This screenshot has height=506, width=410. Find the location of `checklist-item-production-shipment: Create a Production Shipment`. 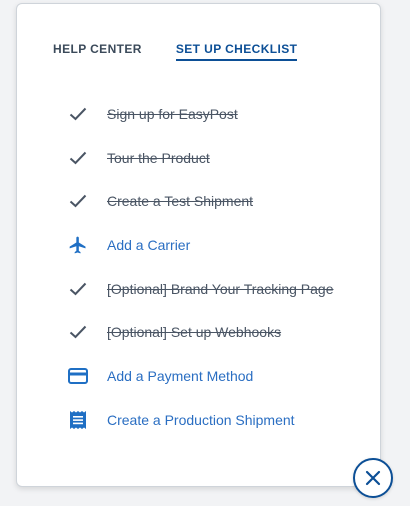

checklist-item-production-shipment: Create a Production Shipment is located at coordinates (200, 420).